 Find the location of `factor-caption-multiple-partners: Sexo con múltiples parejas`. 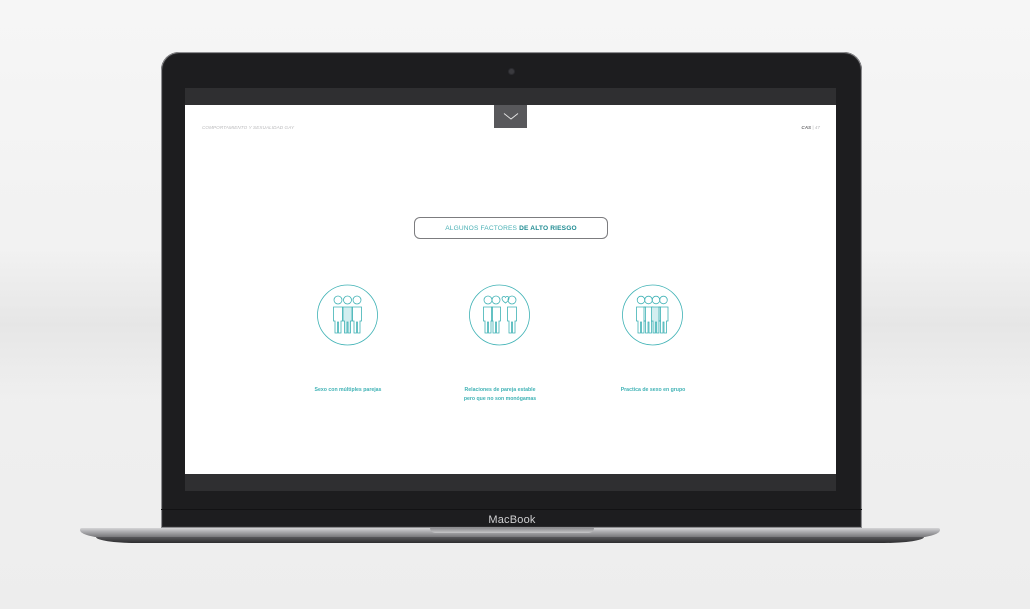

factor-caption-multiple-partners: Sexo con múltiples parejas is located at coordinates (348, 390).